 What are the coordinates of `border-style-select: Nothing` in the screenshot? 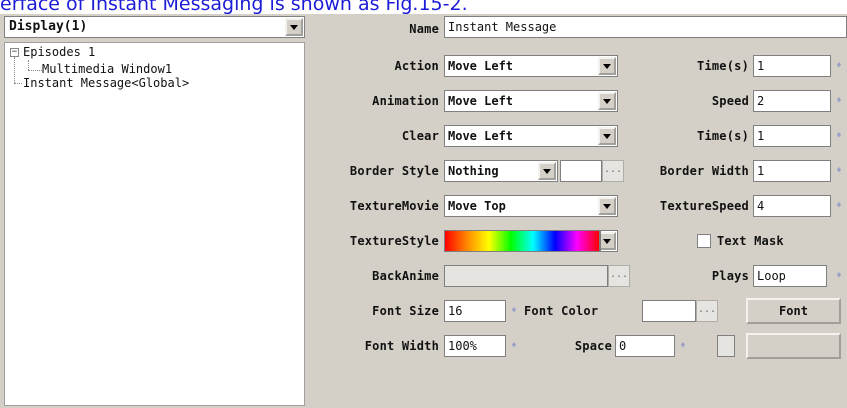 It's located at (501, 171).